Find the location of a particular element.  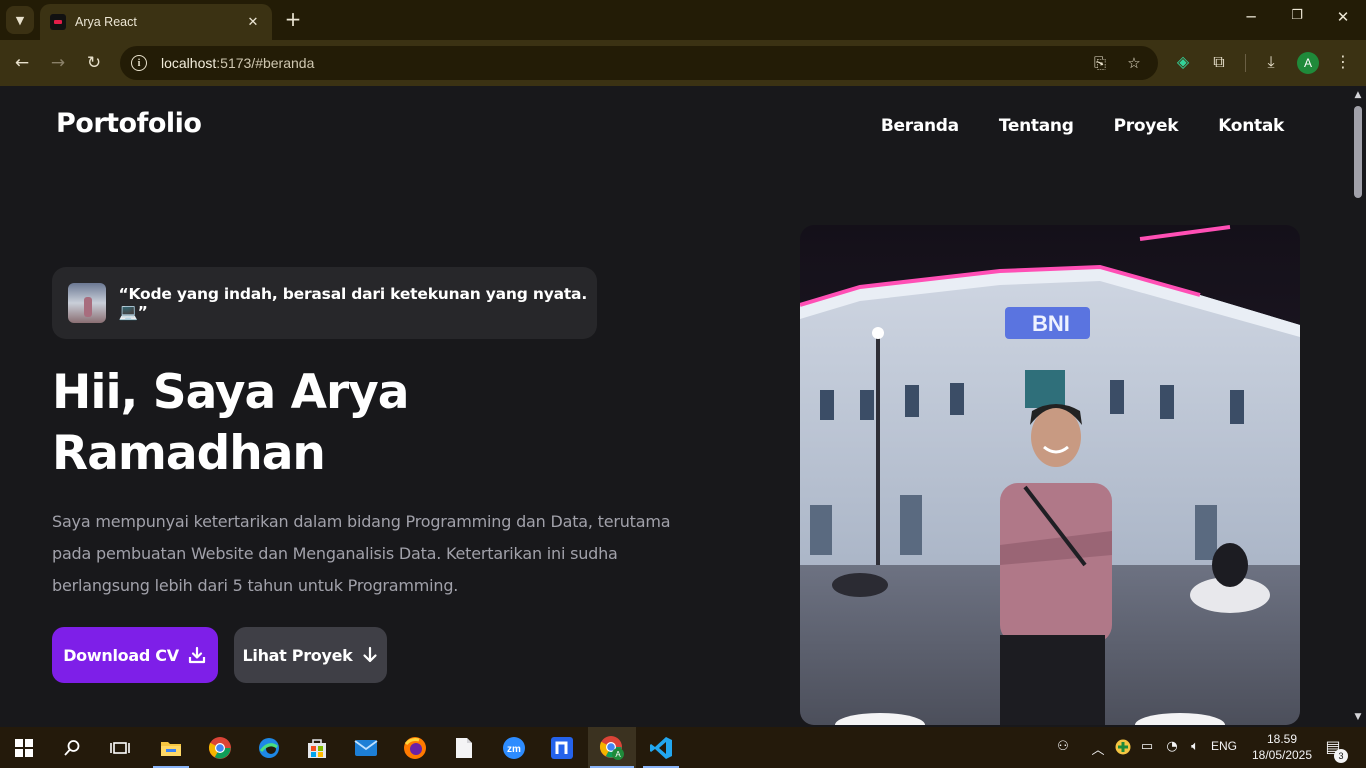

close-window-button: ✕ is located at coordinates (1343, 17).